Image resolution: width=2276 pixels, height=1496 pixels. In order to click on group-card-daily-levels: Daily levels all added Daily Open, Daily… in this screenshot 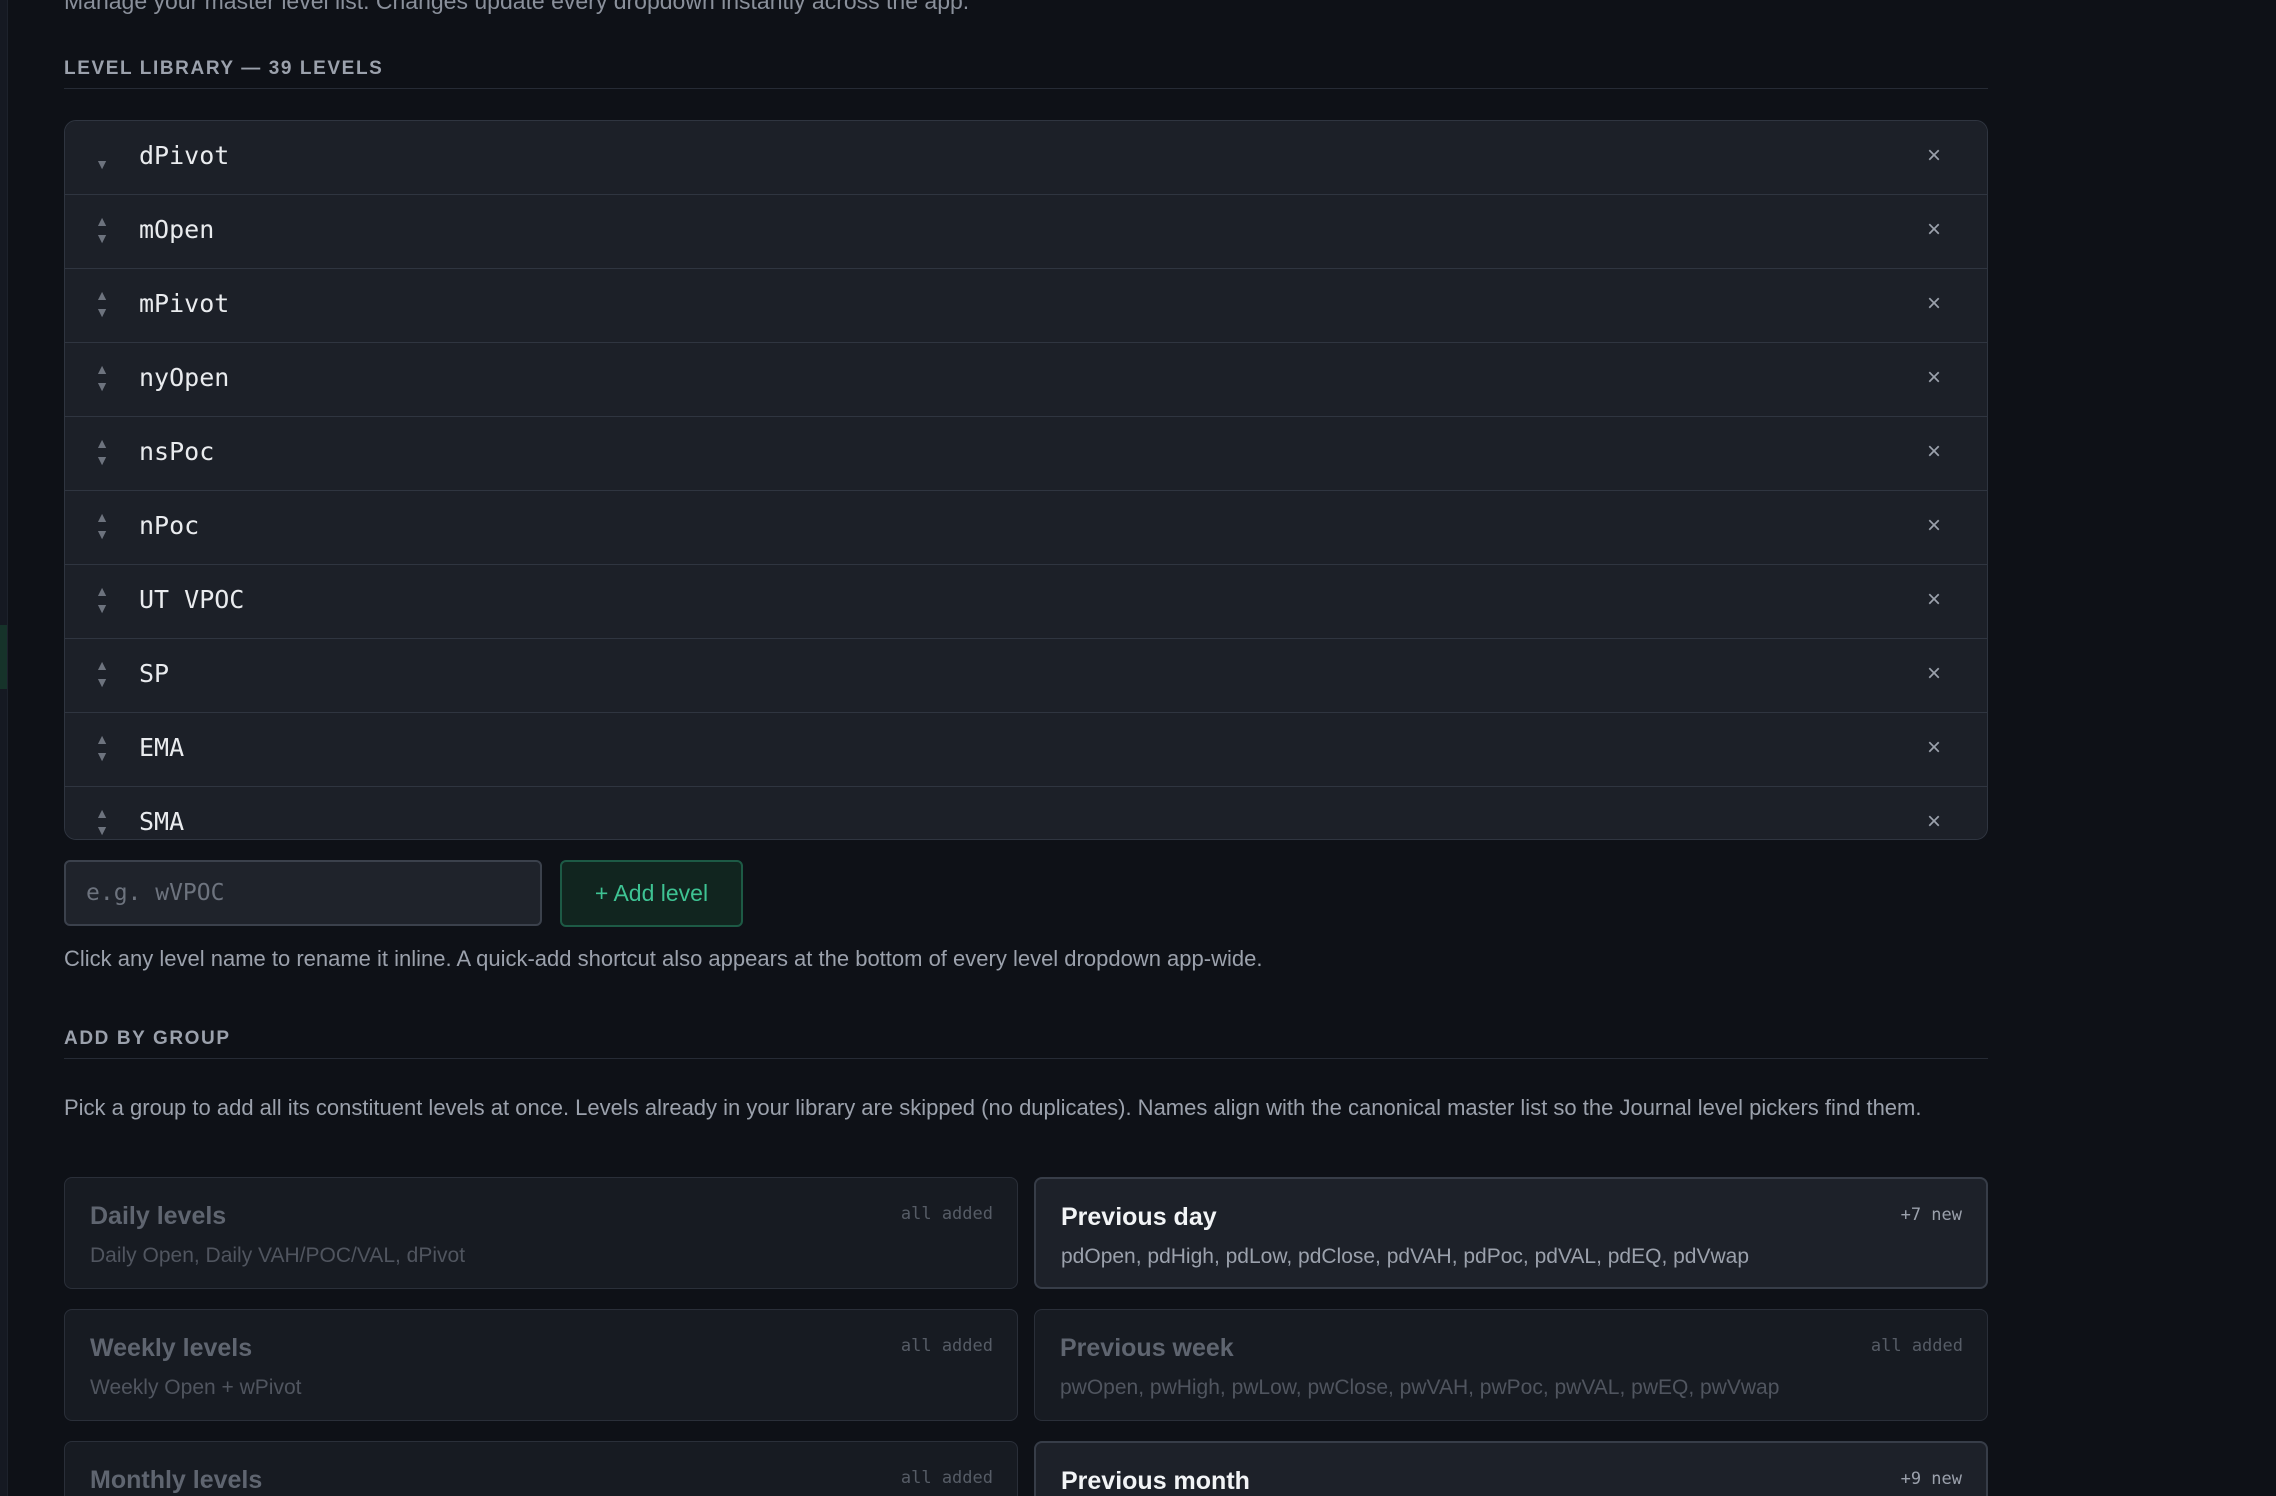, I will do `click(541, 1233)`.